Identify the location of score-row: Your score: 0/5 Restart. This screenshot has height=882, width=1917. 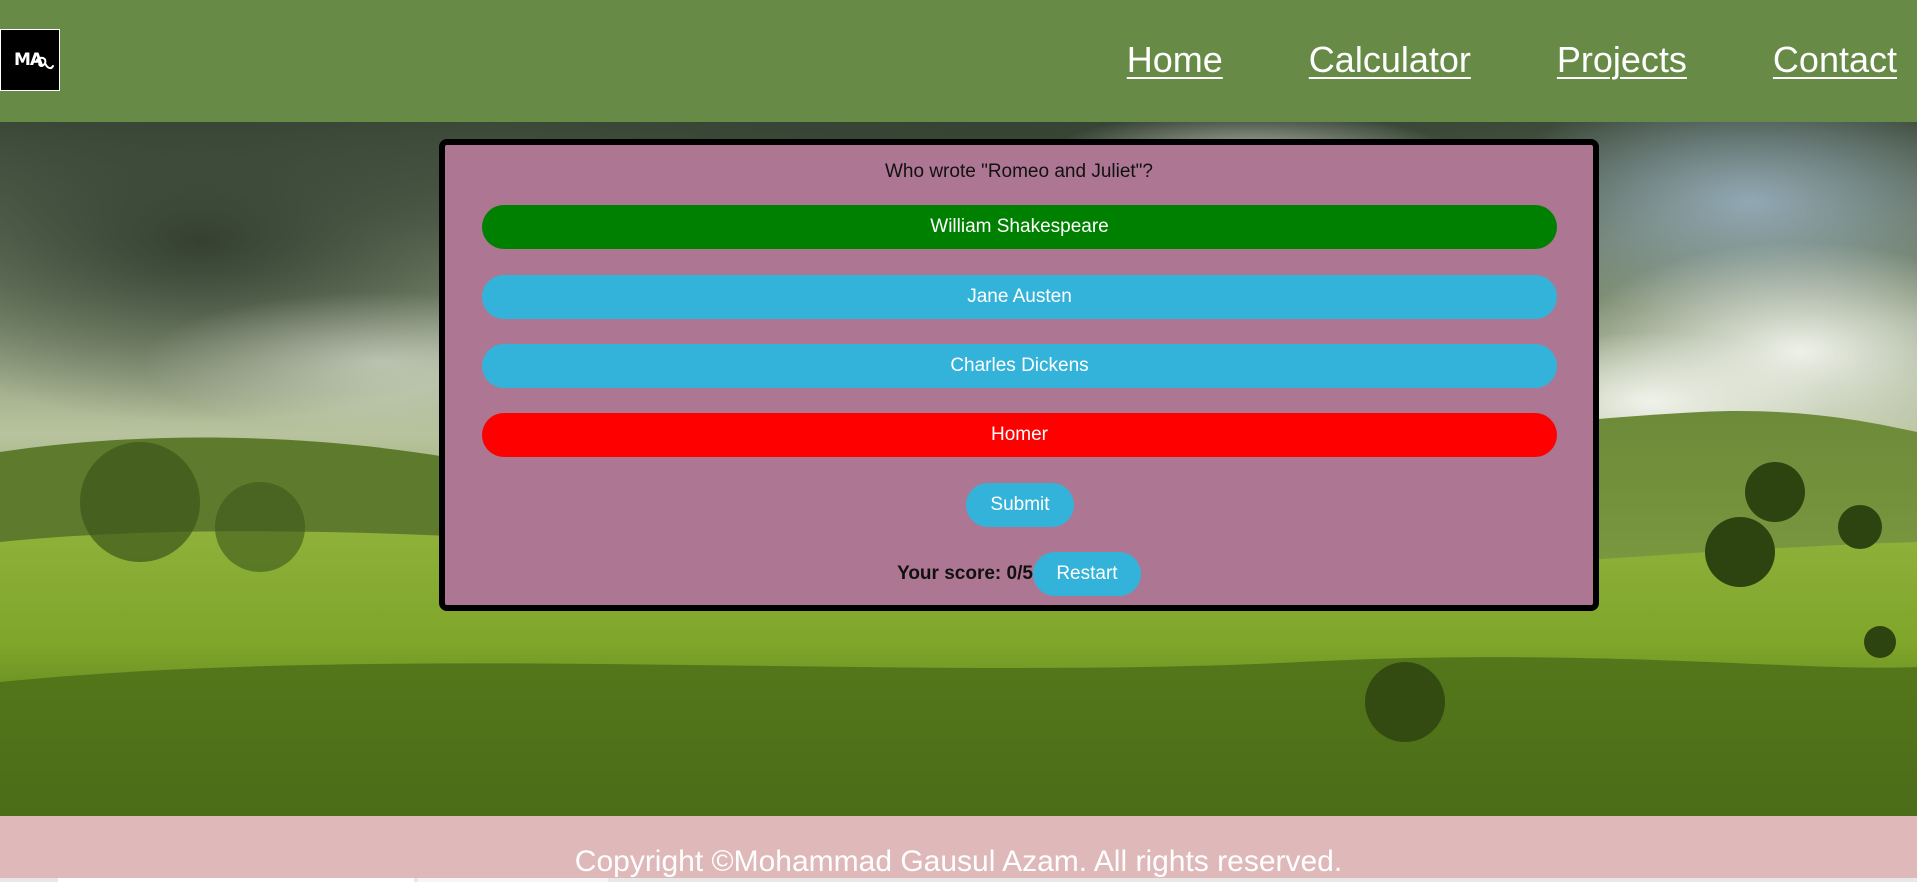
(1019, 574).